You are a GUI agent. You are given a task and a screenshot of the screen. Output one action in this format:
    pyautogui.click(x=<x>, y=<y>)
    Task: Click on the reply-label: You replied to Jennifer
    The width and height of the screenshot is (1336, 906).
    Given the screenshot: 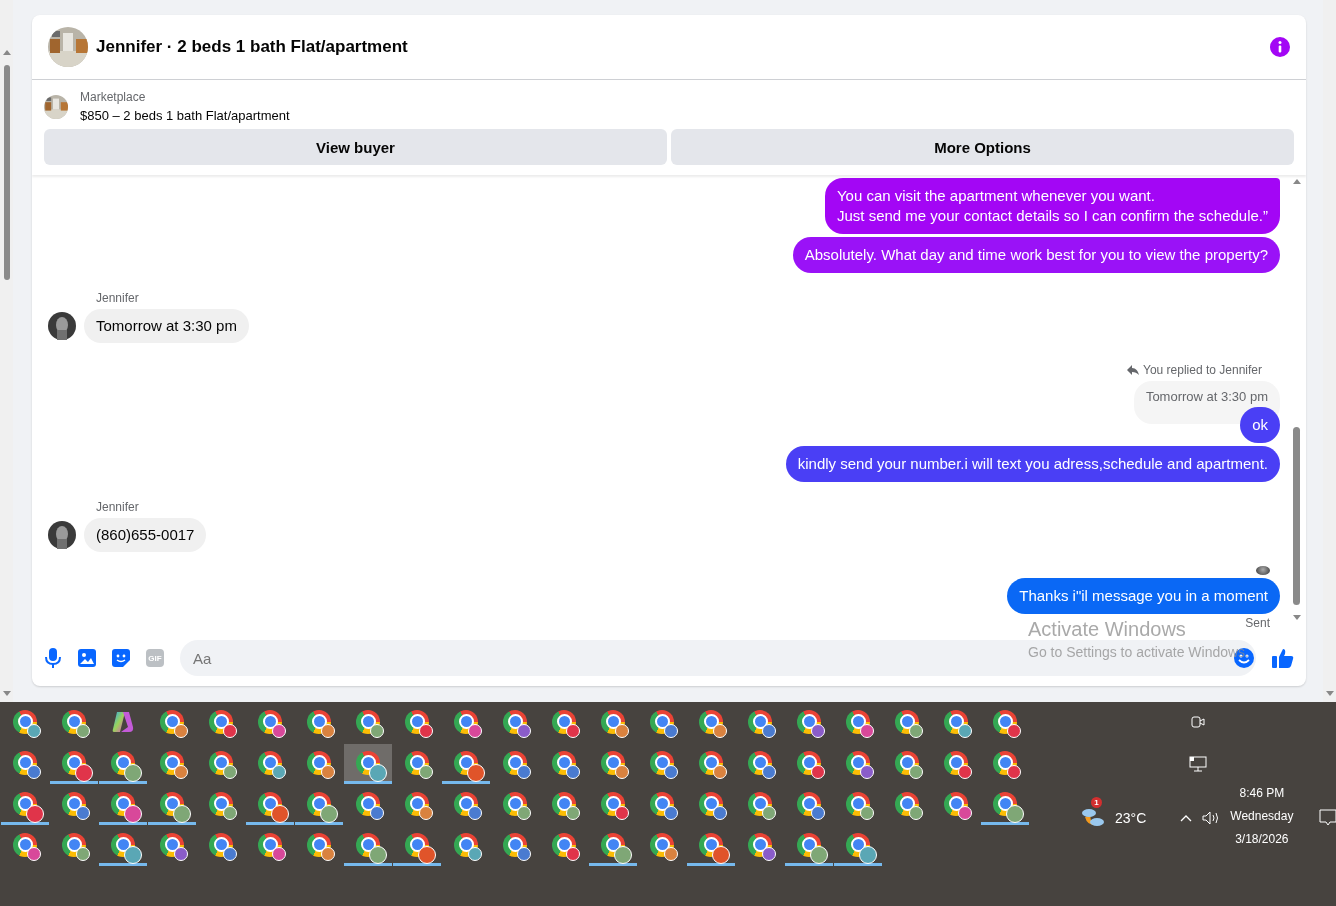 What is the action you would take?
    pyautogui.click(x=1202, y=370)
    